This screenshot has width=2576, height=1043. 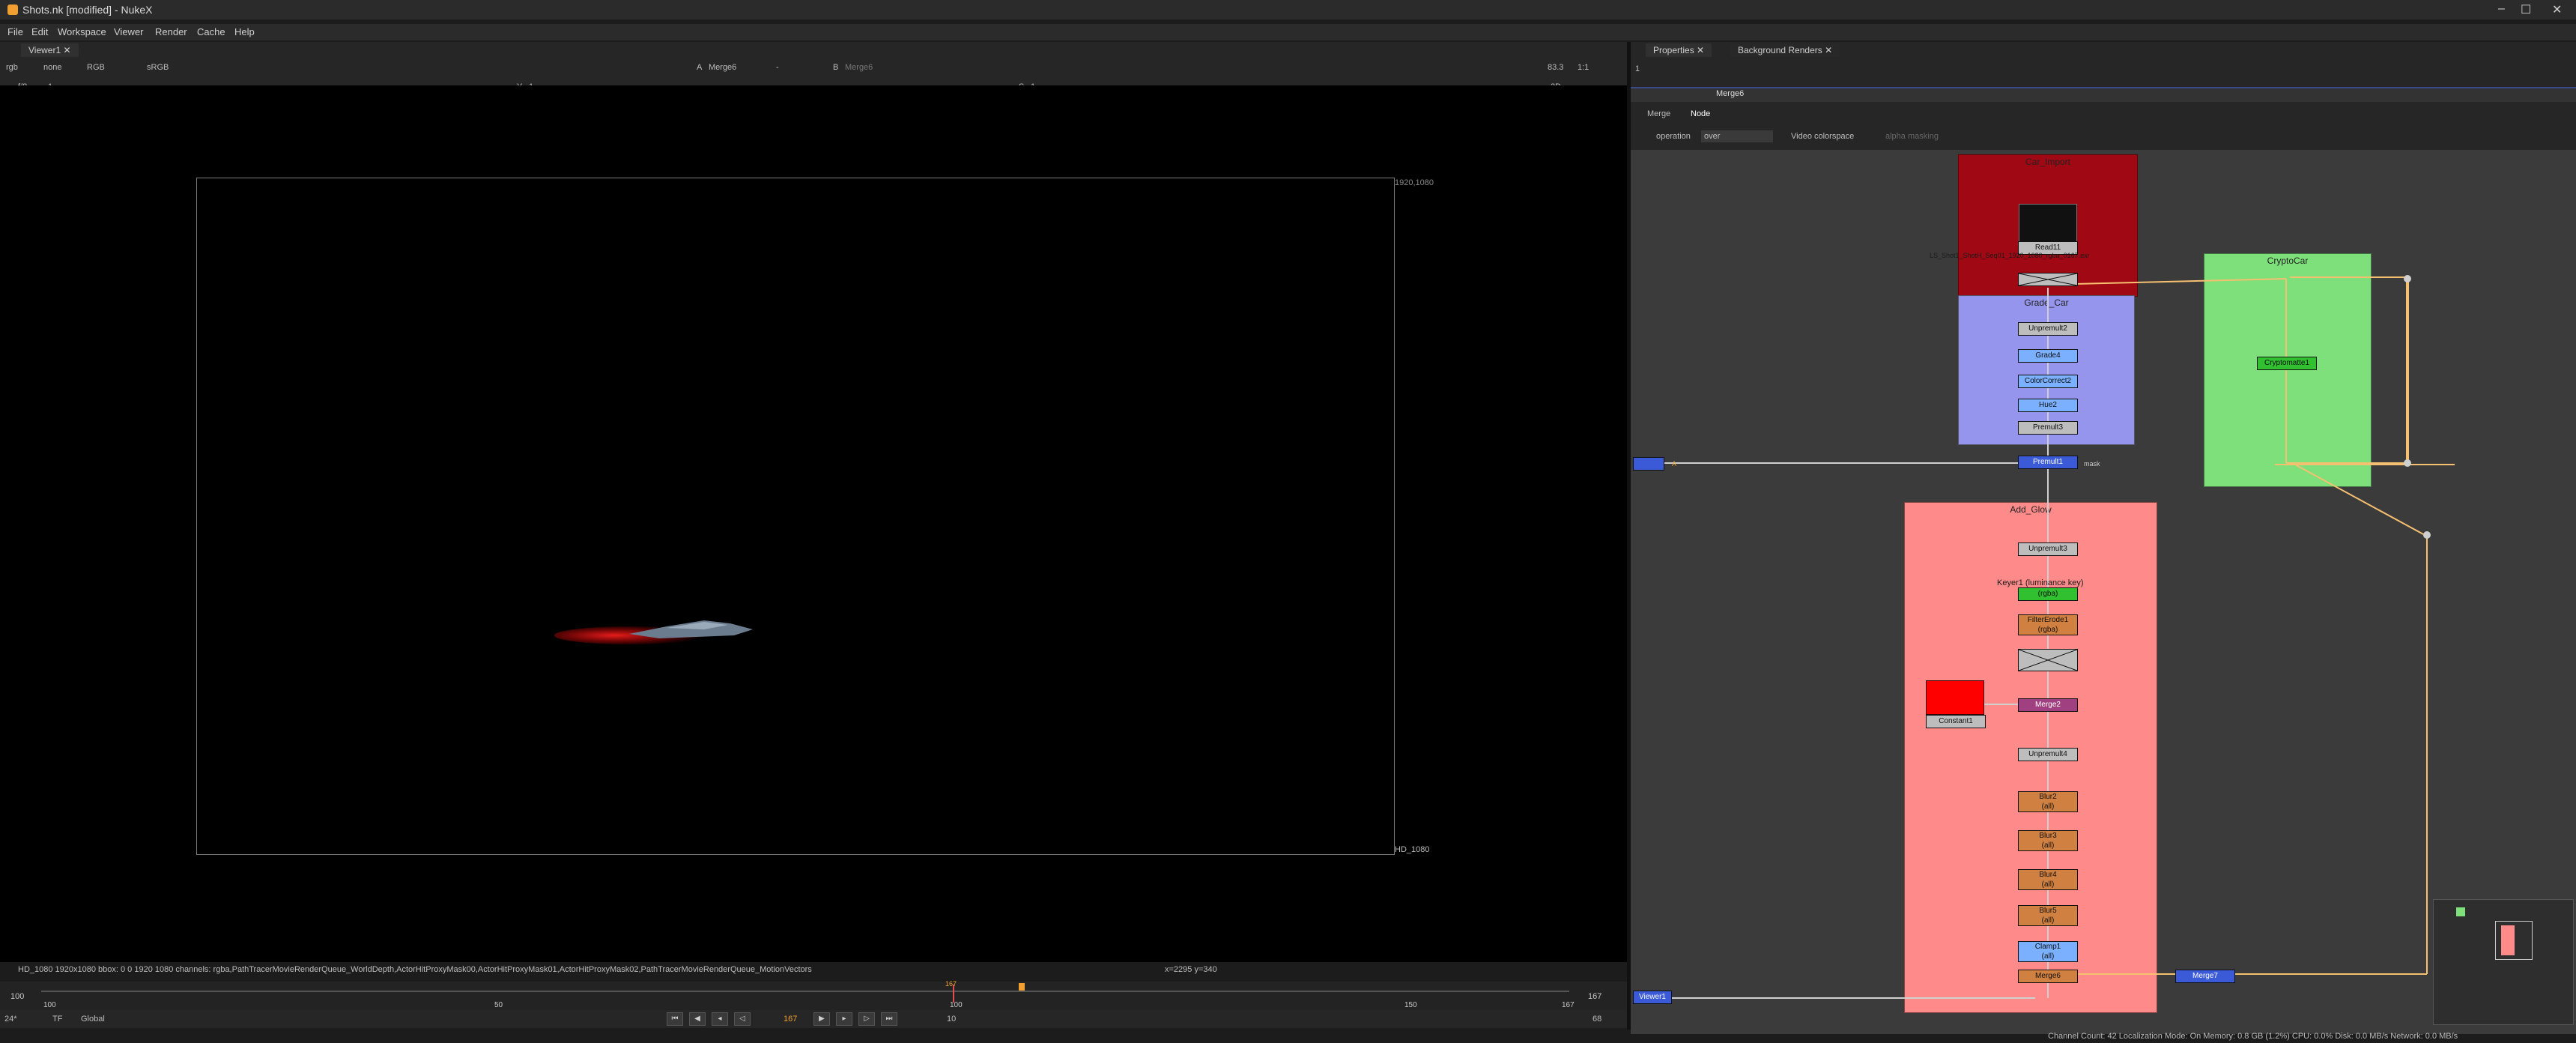 I want to click on read-node-thumbnail, so click(x=2048, y=223).